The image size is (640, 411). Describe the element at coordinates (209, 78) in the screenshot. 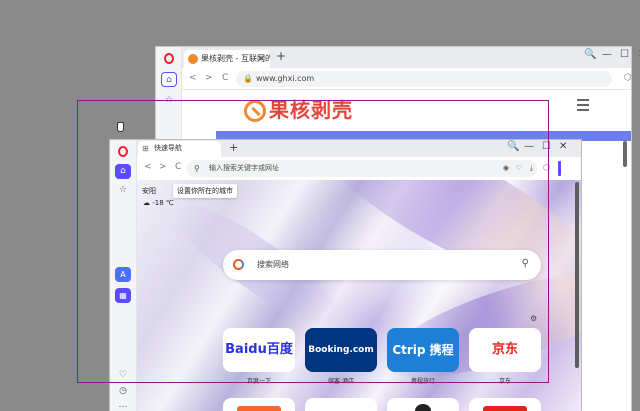

I see `forward-button: >` at that location.